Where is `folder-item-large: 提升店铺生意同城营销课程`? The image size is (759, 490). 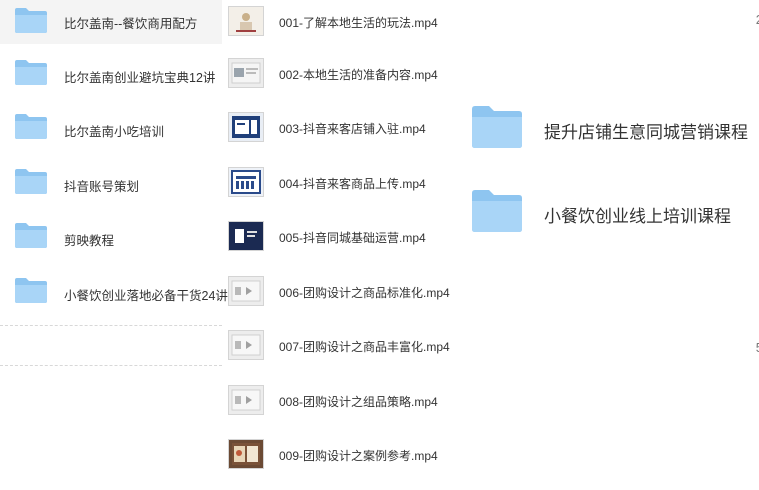 folder-item-large: 提升店铺生意同城营销课程 is located at coordinates (610, 130).